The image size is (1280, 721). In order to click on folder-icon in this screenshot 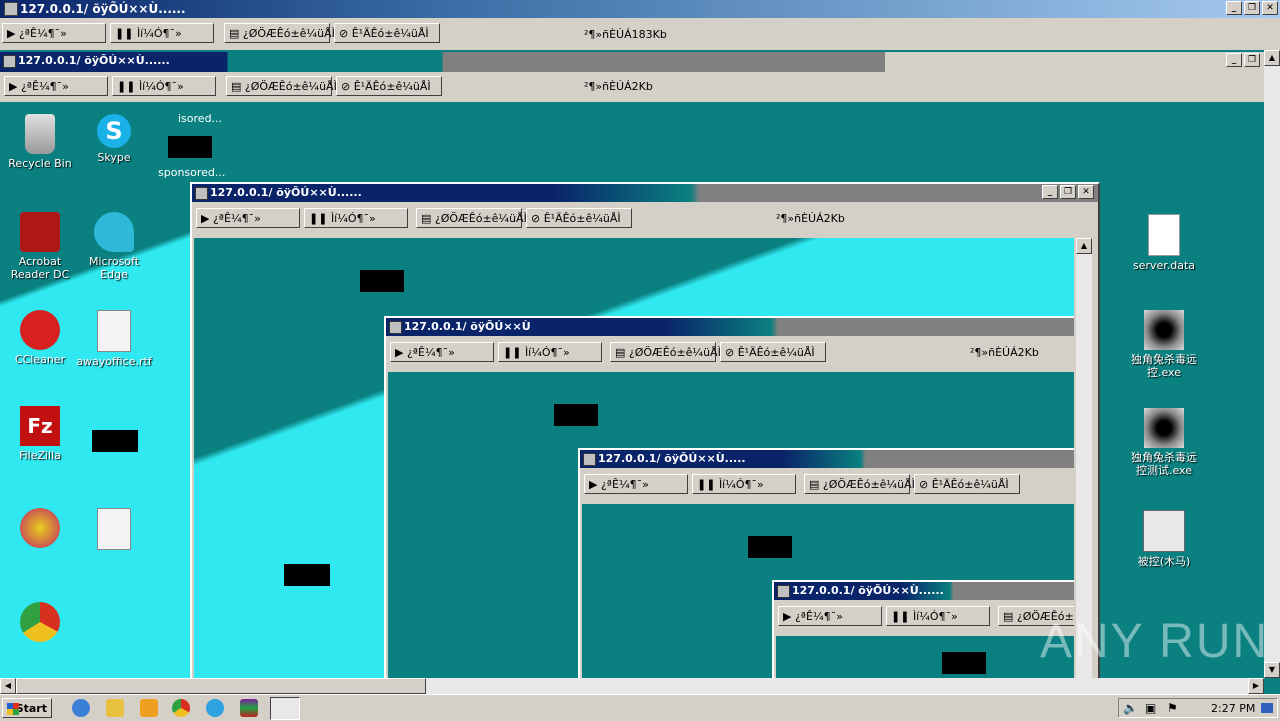, I will do `click(115, 708)`.